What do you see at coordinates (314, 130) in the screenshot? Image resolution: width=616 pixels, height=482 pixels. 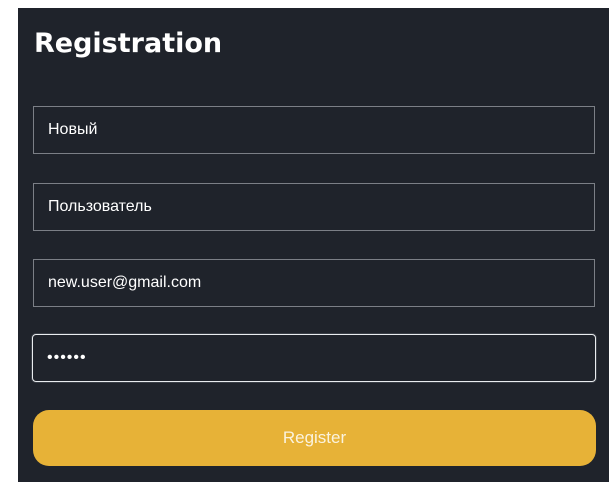 I see `first-name-input` at bounding box center [314, 130].